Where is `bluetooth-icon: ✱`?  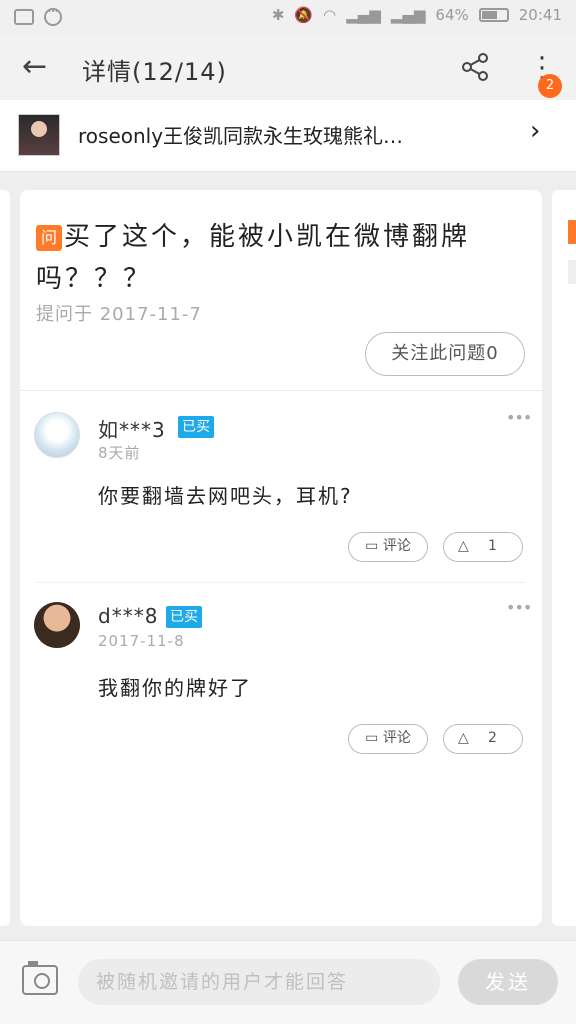
bluetooth-icon: ✱ is located at coordinates (278, 15).